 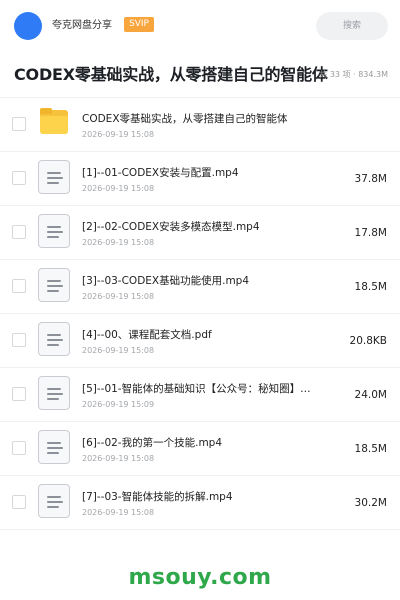 What do you see at coordinates (152, 443) in the screenshot?
I see `file-name: [6]--02-我的第一个技能.mp4` at bounding box center [152, 443].